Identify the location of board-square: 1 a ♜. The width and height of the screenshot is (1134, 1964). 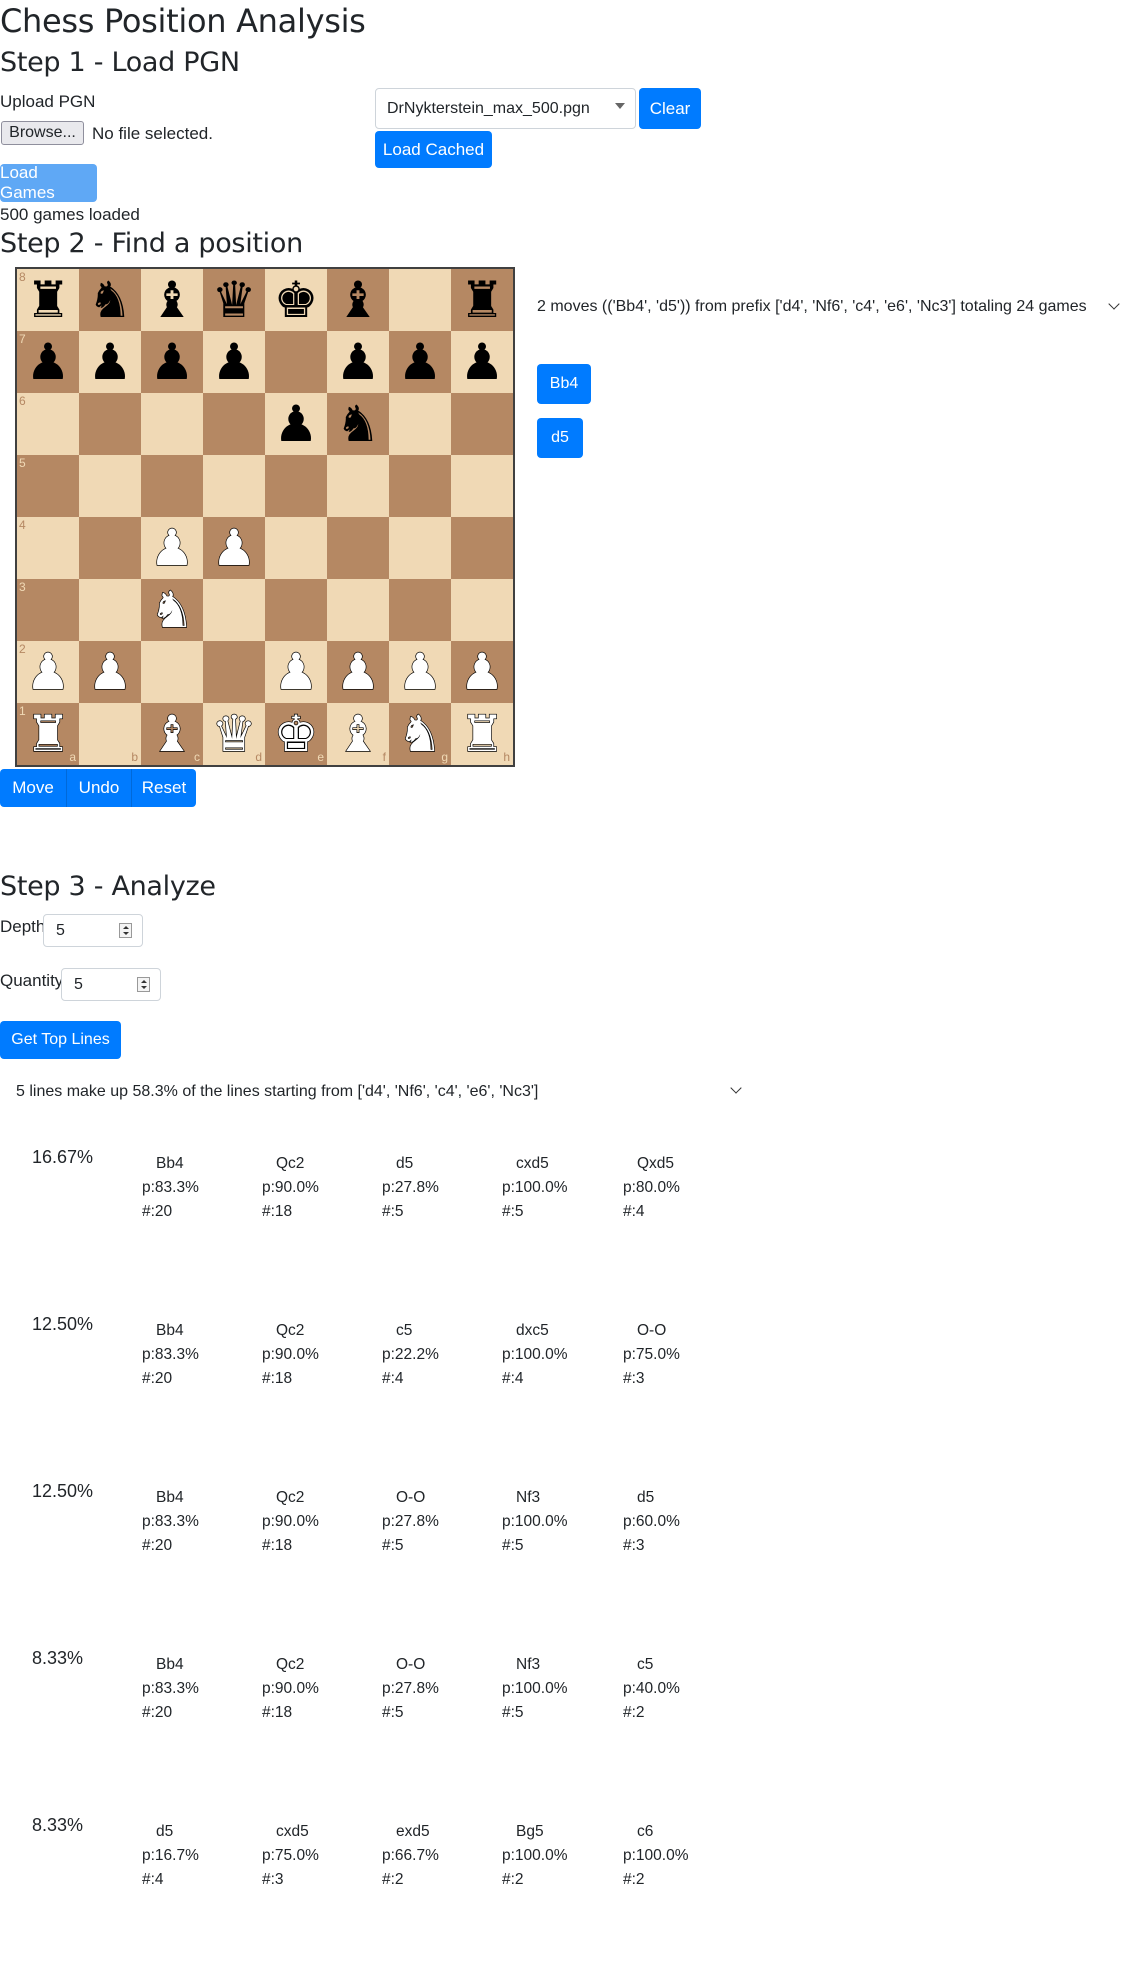
(48, 734).